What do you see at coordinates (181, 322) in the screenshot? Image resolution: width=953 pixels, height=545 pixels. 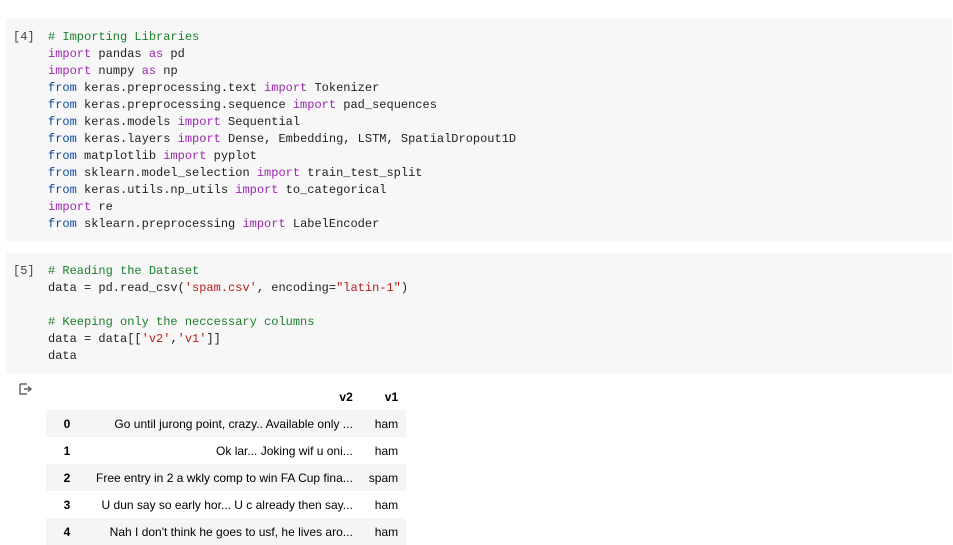 I see `code-line: # Keeping only the neccessary columns` at bounding box center [181, 322].